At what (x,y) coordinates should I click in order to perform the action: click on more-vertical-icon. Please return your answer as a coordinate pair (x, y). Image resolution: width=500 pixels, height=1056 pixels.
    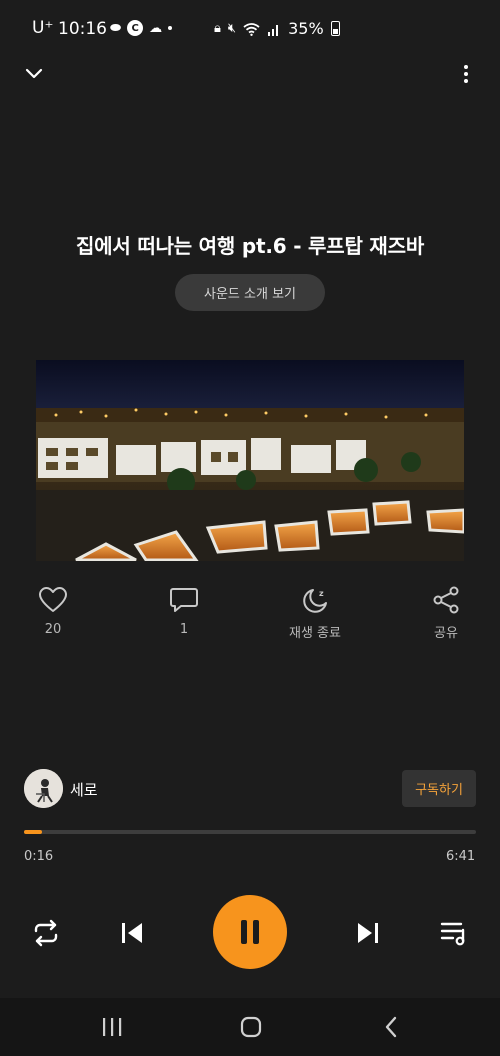
    Looking at the image, I should click on (466, 74).